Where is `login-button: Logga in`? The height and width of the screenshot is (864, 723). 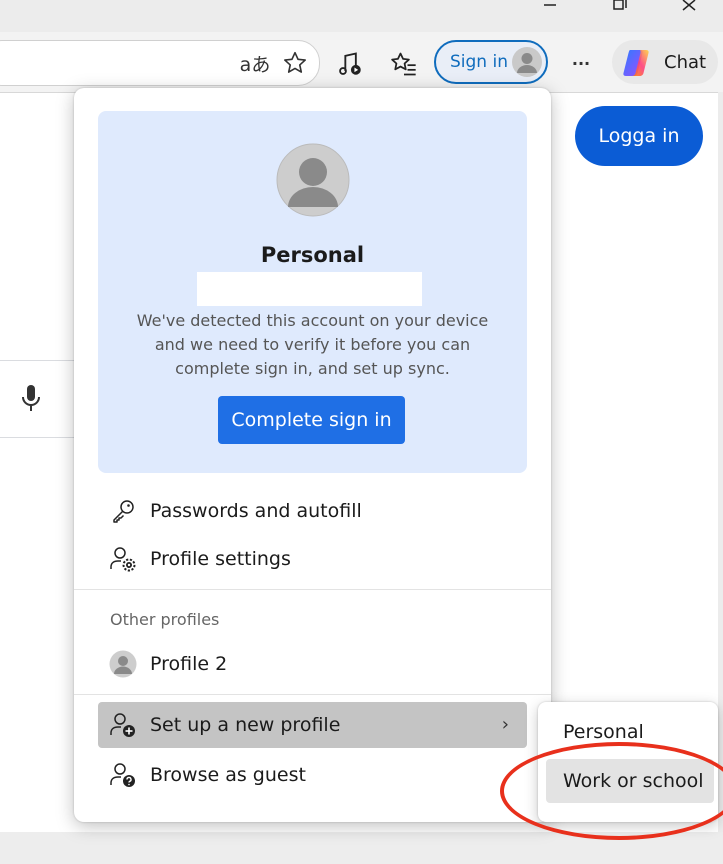
login-button: Logga in is located at coordinates (639, 136).